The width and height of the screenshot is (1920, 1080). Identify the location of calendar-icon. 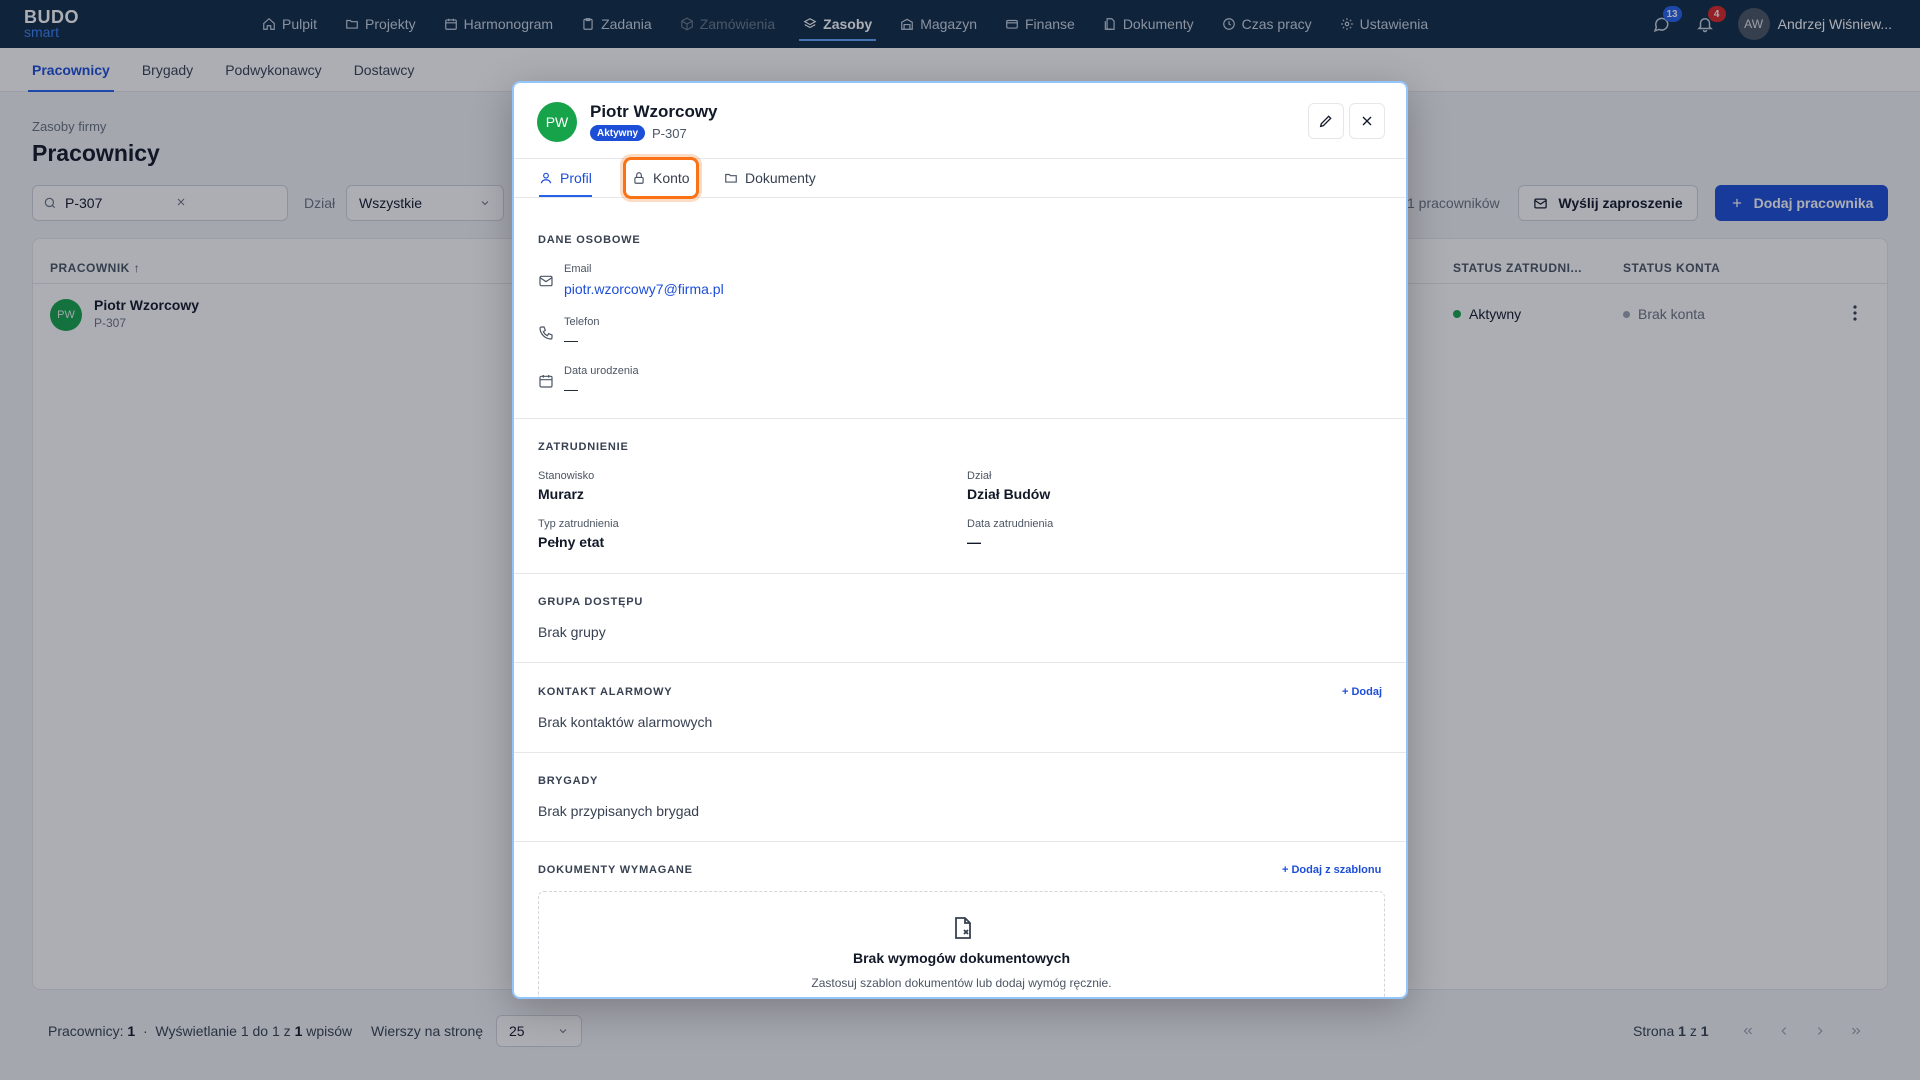
(546, 381).